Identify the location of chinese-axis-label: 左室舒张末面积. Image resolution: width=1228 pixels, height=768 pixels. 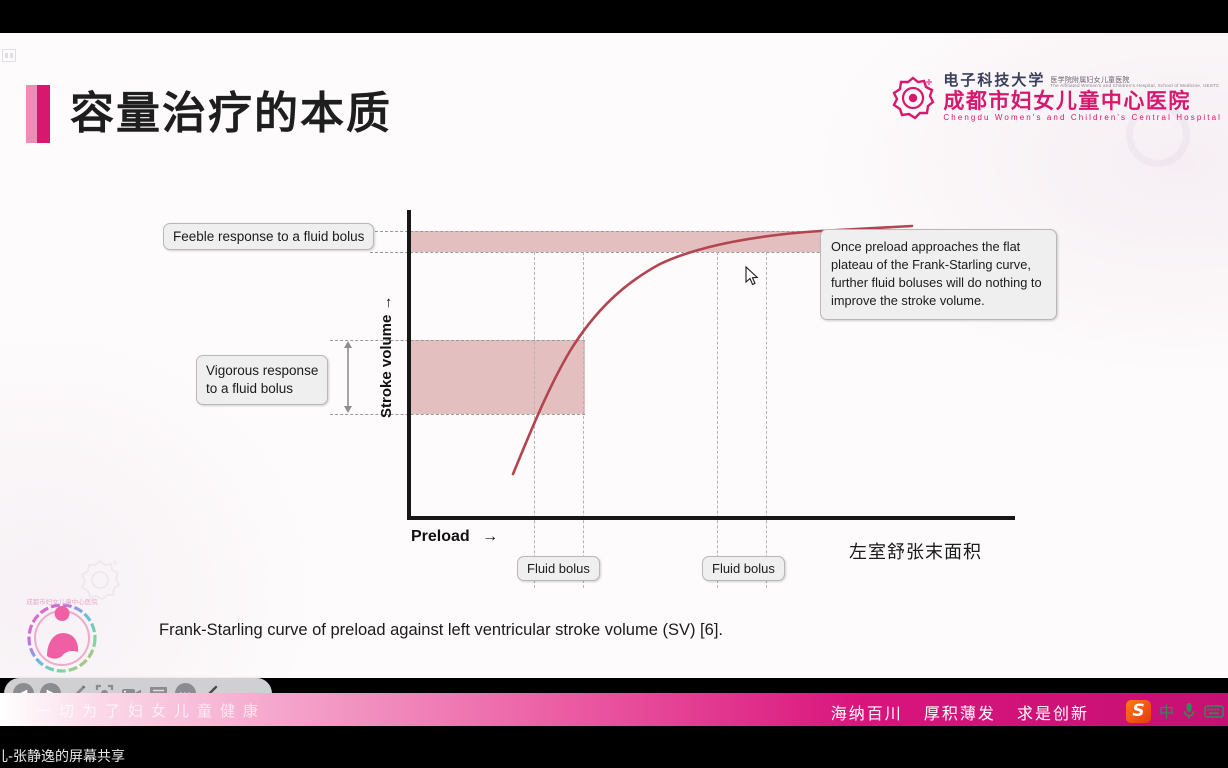
(915, 552).